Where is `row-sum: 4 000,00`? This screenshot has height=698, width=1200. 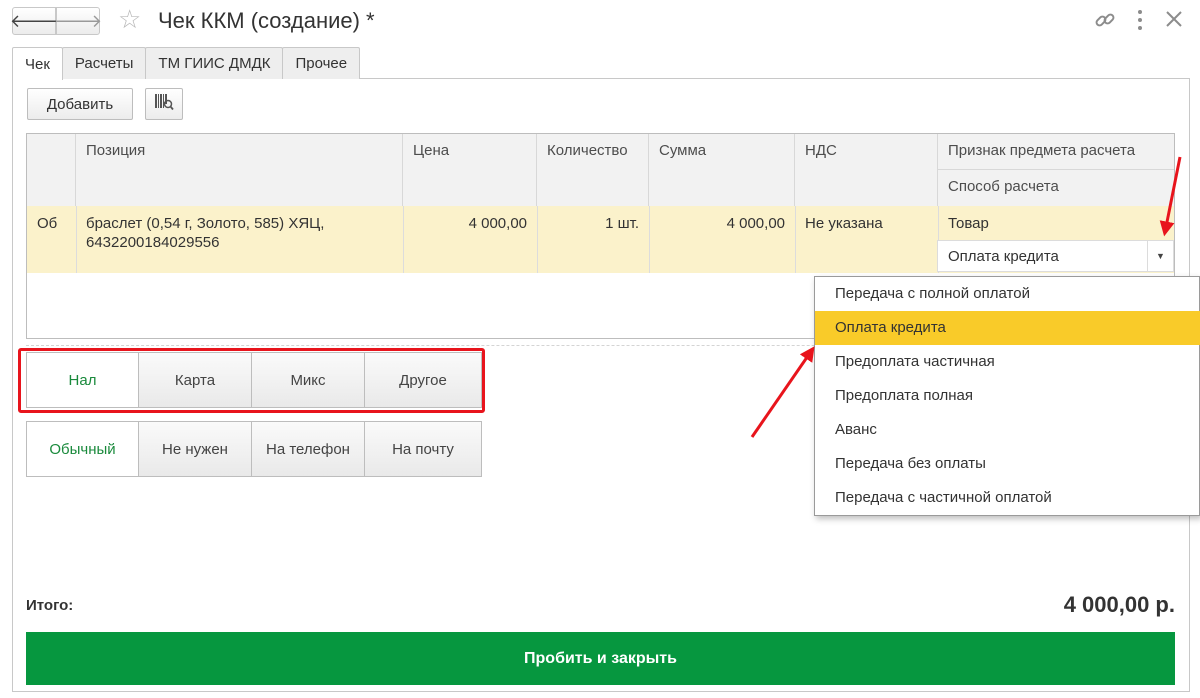 row-sum: 4 000,00 is located at coordinates (755, 223).